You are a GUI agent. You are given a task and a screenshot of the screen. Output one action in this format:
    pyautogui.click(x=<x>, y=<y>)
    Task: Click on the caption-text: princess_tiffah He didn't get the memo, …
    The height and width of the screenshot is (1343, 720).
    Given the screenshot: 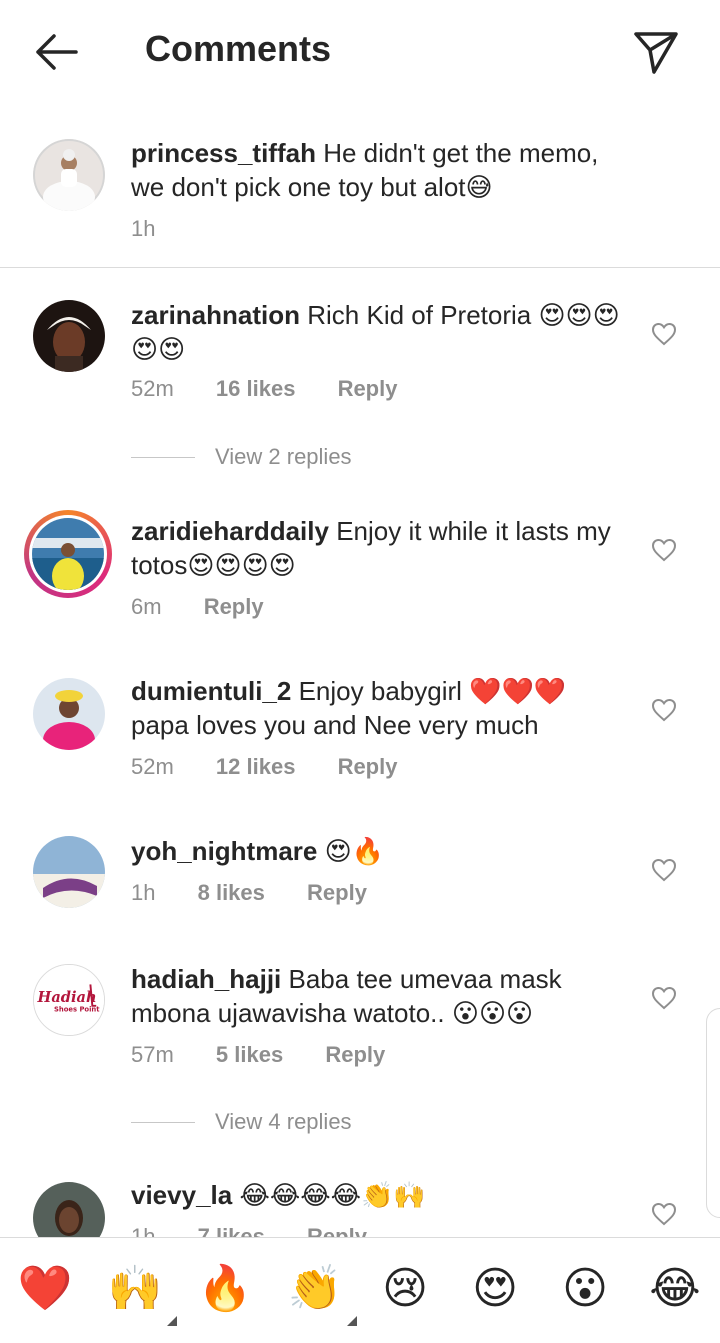 What is the action you would take?
    pyautogui.click(x=381, y=170)
    